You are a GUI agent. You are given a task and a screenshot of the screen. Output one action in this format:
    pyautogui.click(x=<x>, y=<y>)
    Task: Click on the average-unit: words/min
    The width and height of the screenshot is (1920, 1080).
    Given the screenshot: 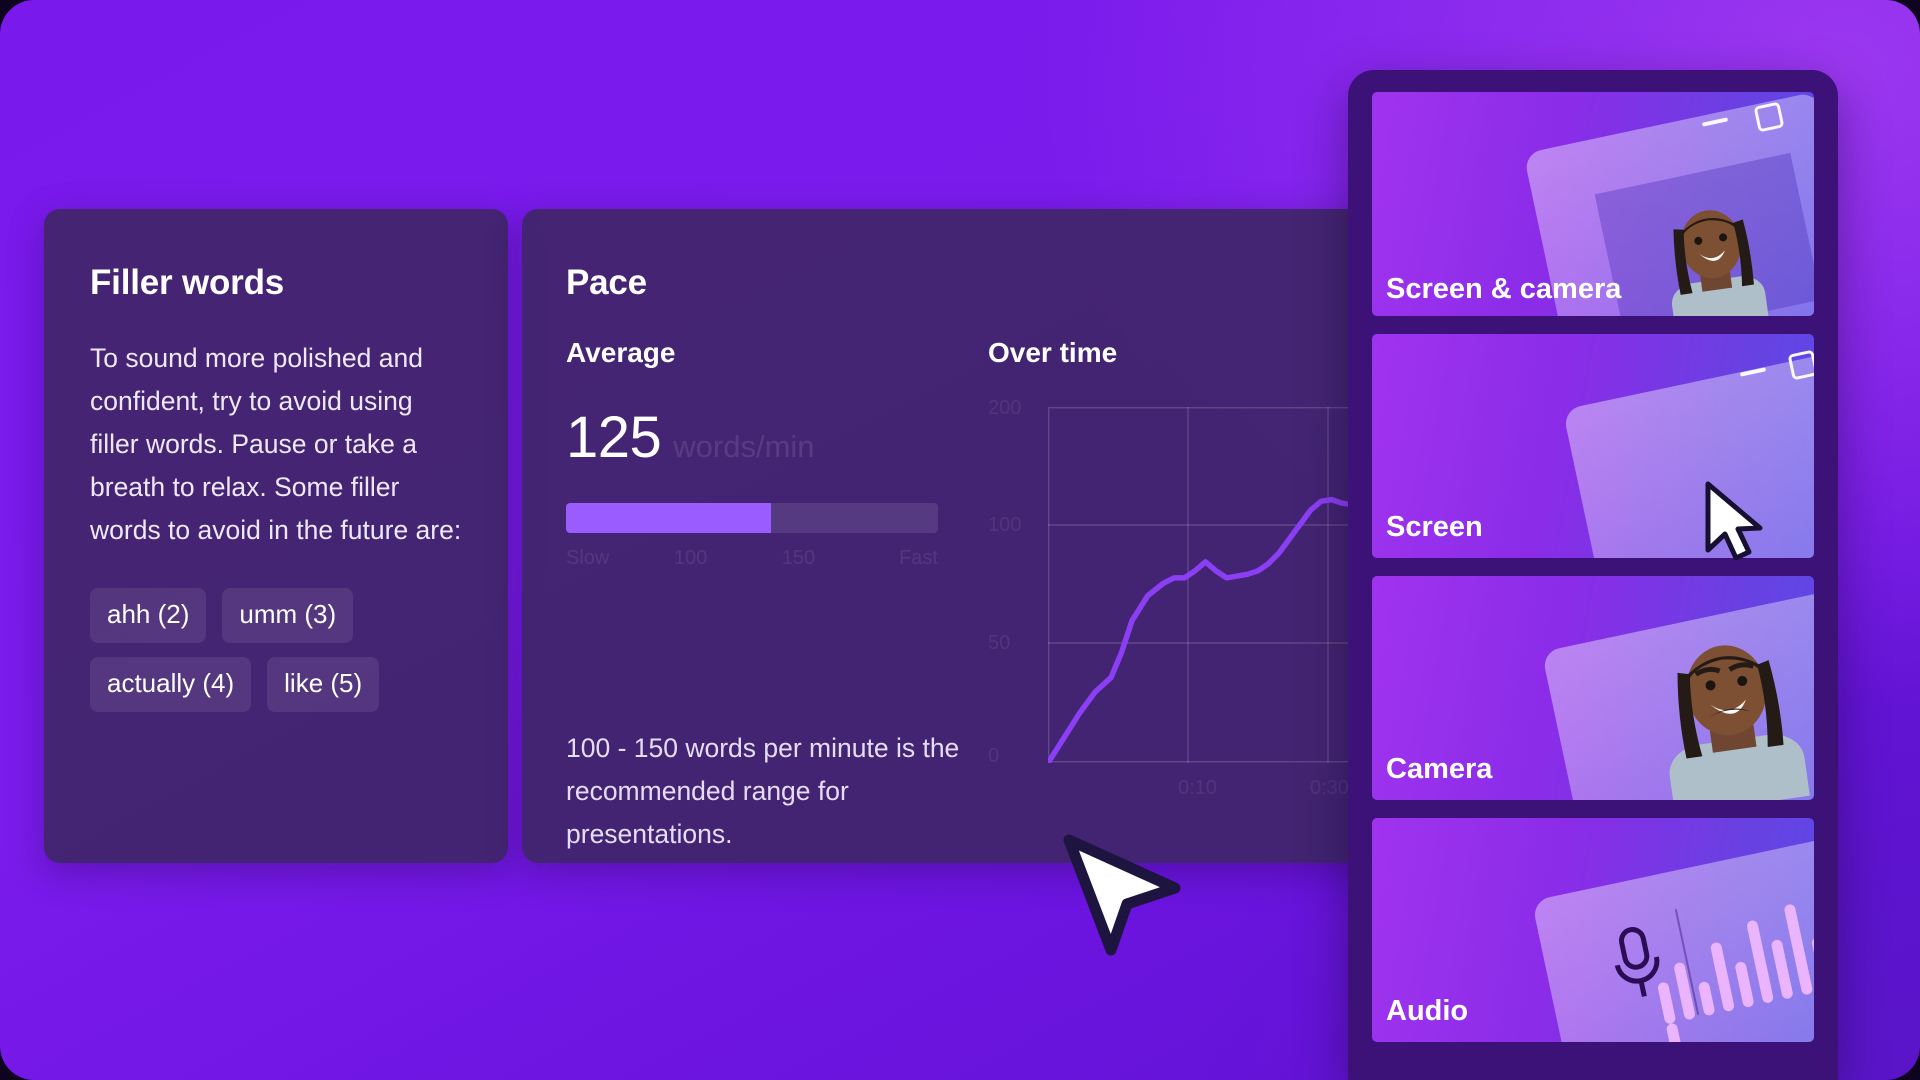 What is the action you would take?
    pyautogui.click(x=744, y=446)
    